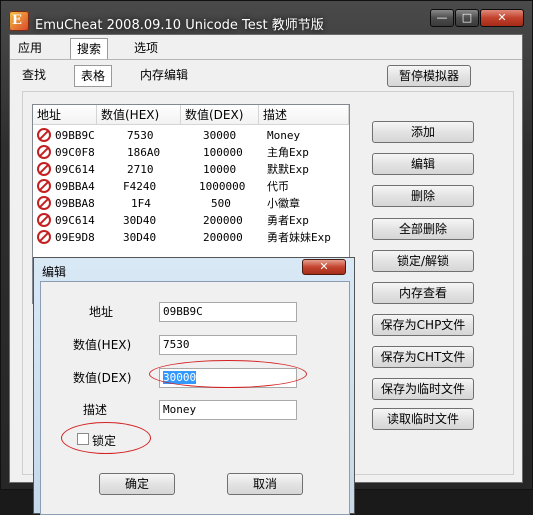 This screenshot has width=533, height=515. I want to click on tab-table: 表格, so click(93, 76).